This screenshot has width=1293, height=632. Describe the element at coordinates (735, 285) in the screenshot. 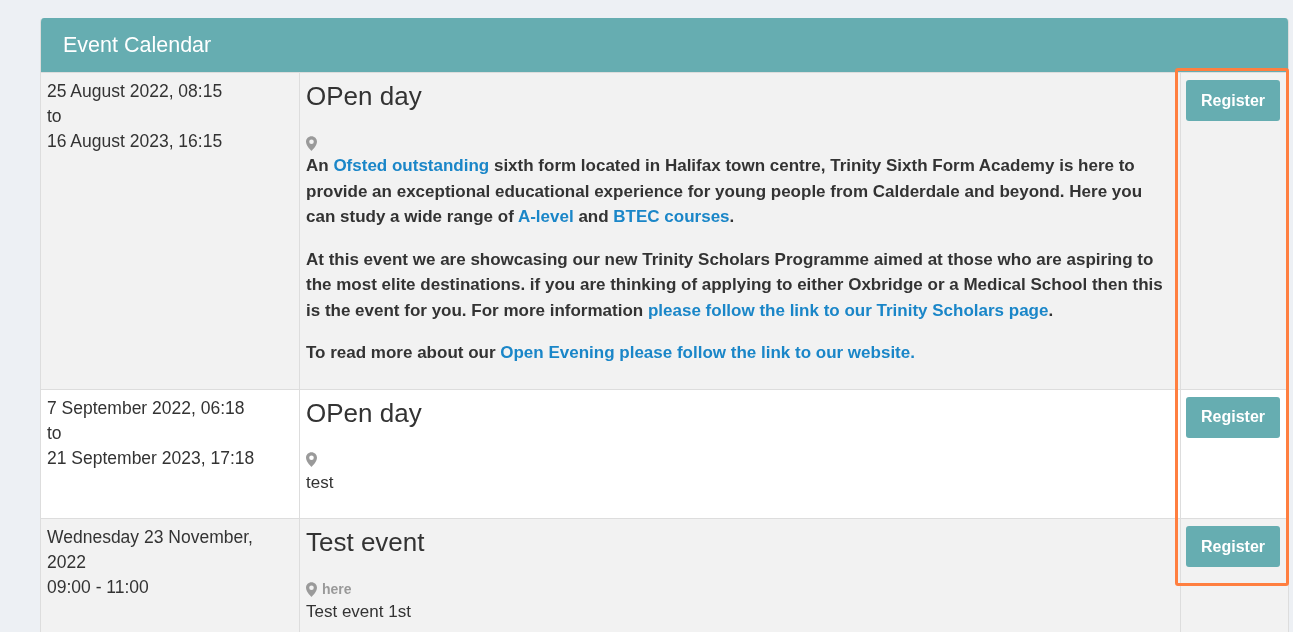

I see `description-paragraph: At this event we are showcasing our new Trinity Scholars Programme aimed at those who are aspiring to the most elite destinations. if you are thinking of applying to either Oxbridge or a Medical School then this is the event for you. For more information please follow the link to our Trinity Scholars page.` at that location.